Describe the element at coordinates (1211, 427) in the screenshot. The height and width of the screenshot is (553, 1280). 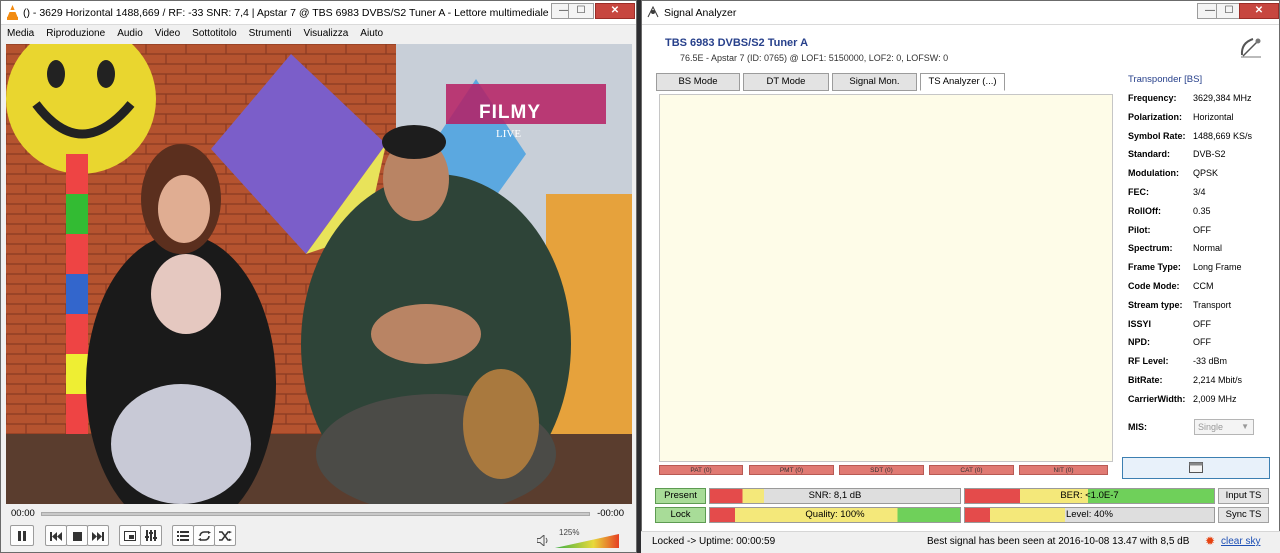
I see `mis-select-value: Single` at that location.